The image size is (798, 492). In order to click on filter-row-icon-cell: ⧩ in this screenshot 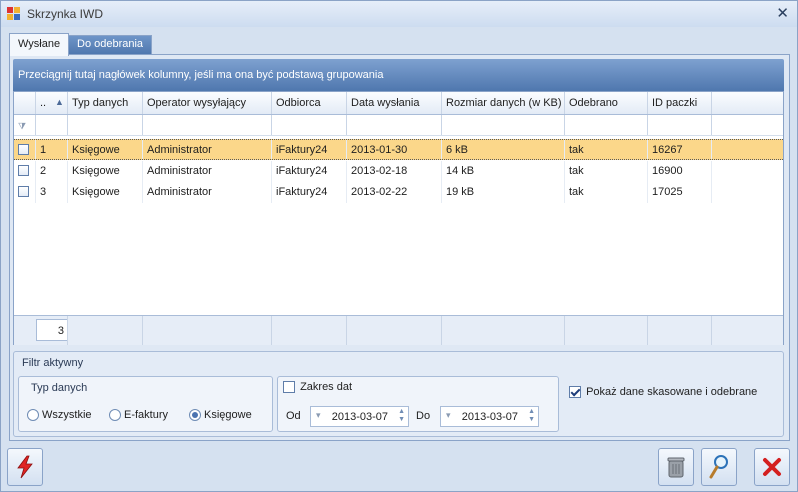, I will do `click(25, 125)`.